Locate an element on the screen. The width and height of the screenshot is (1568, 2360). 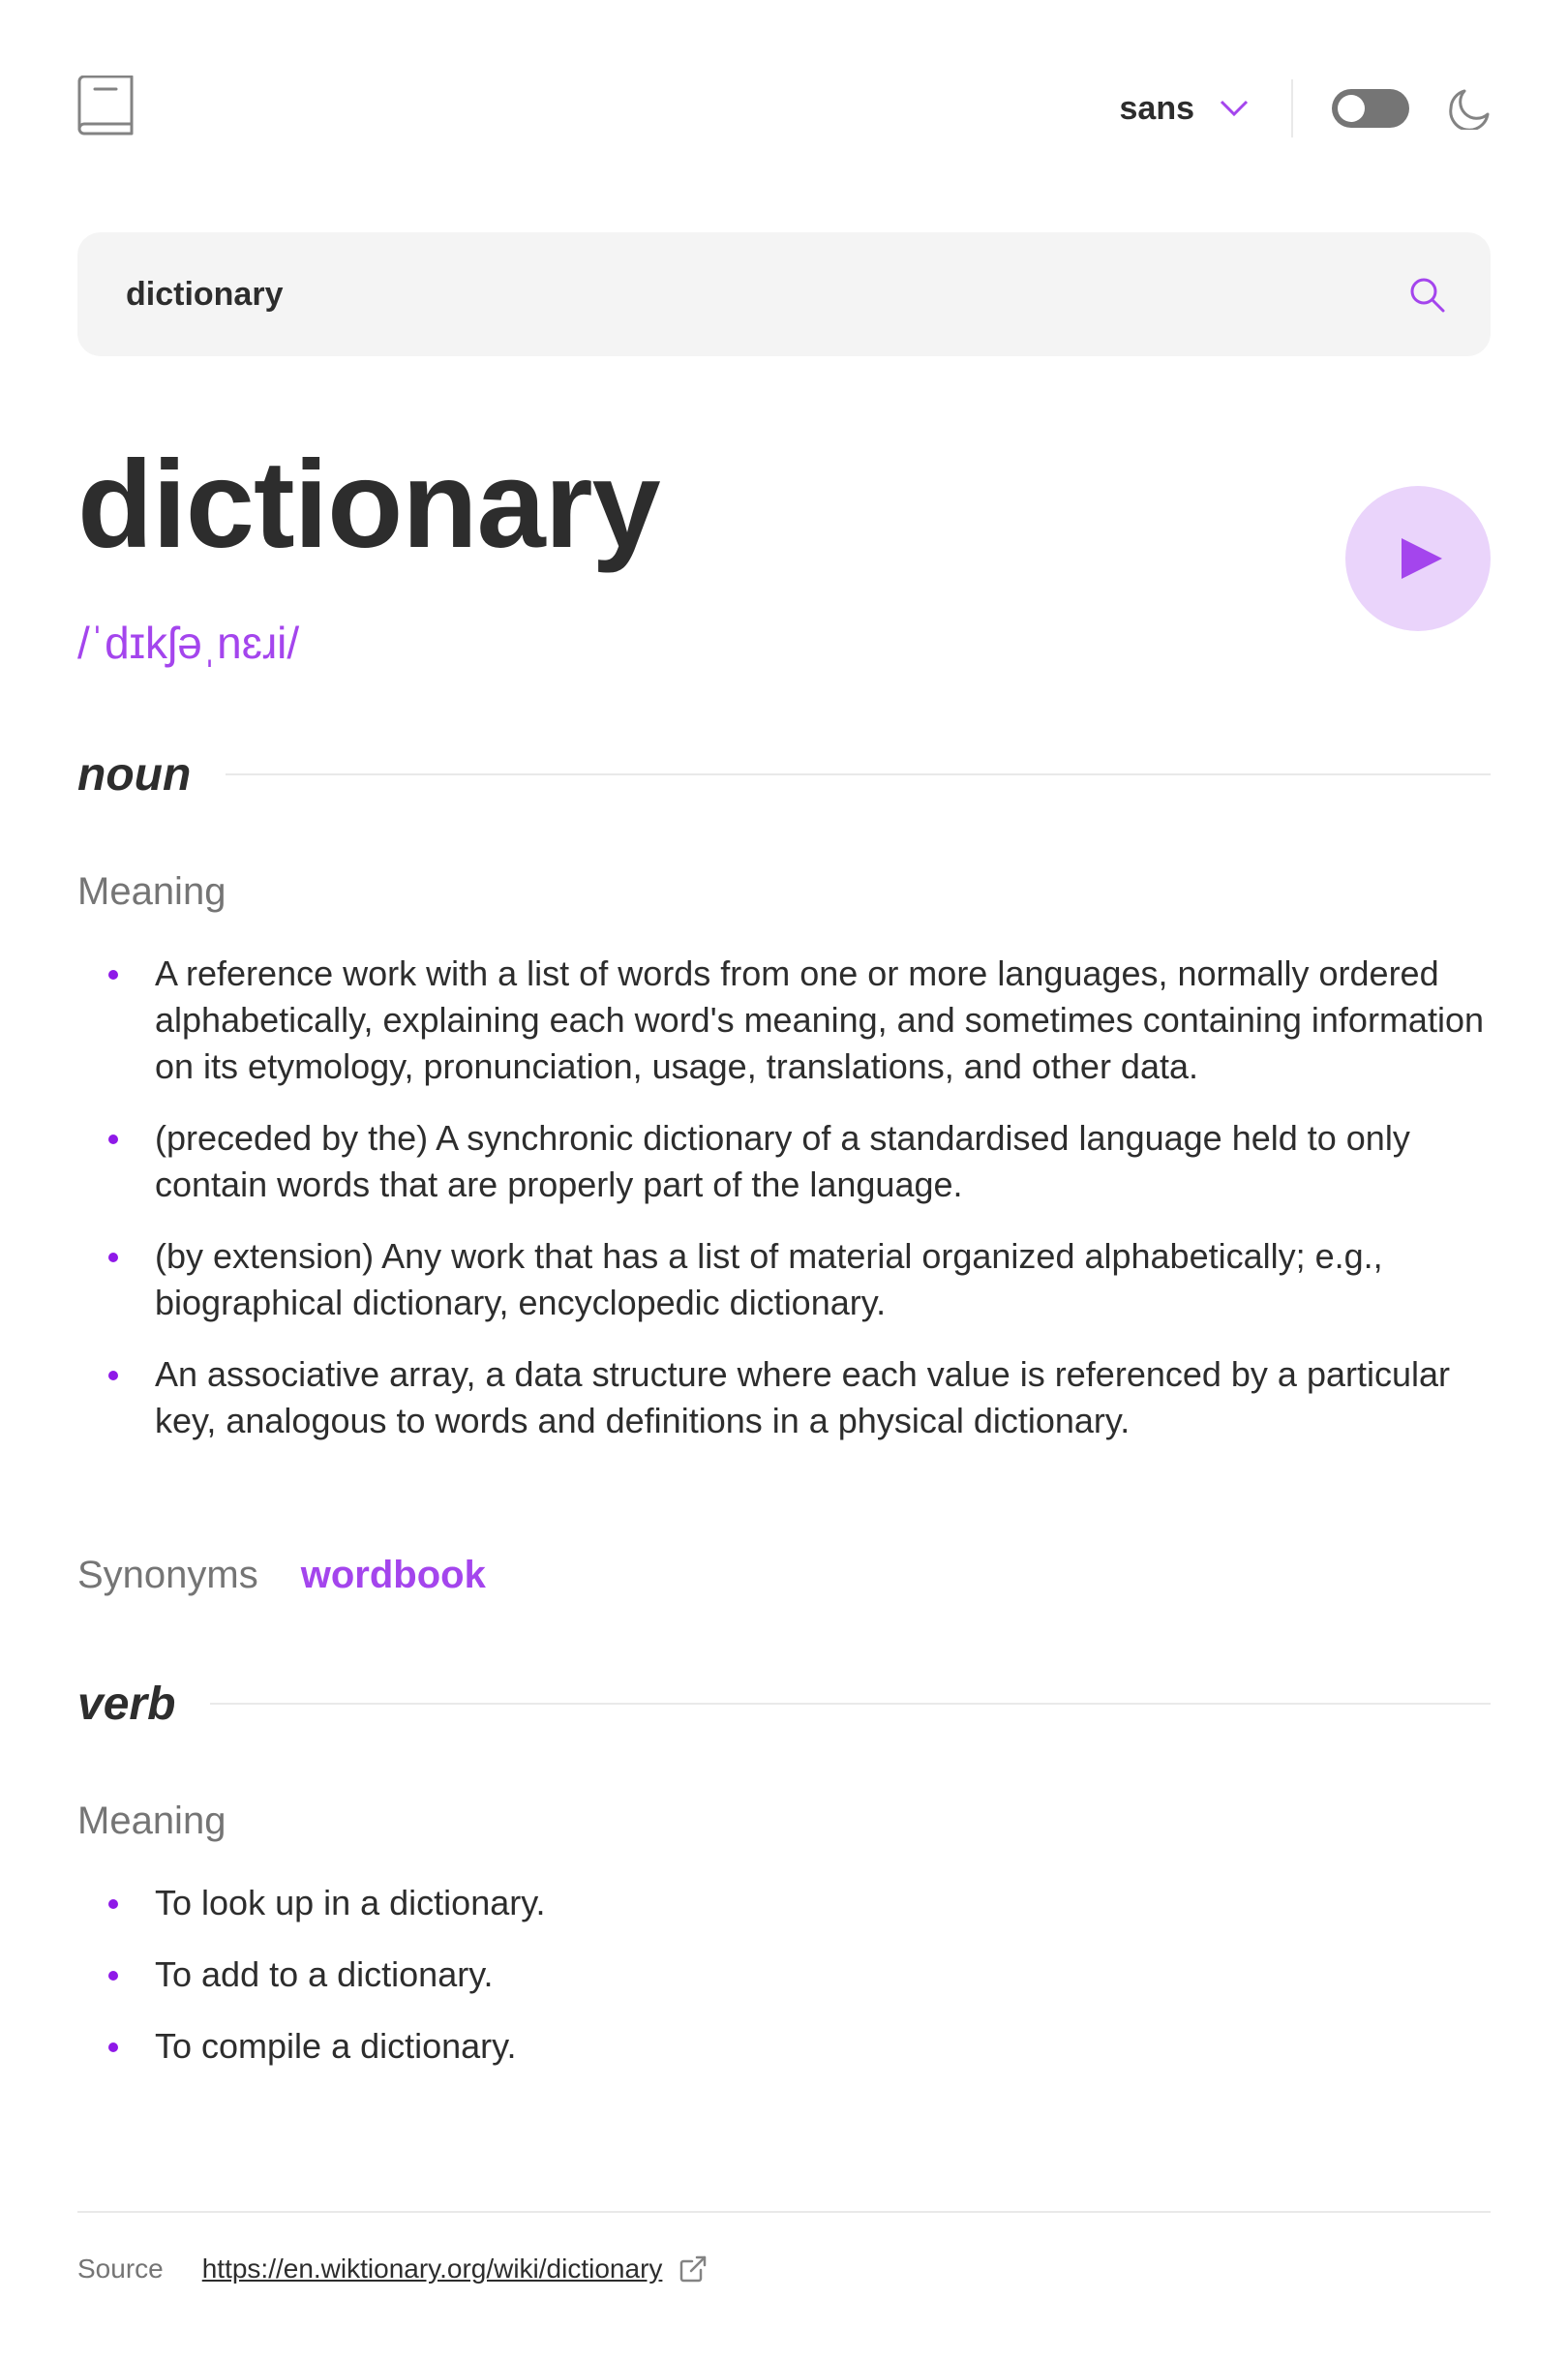
toggle-knob is located at coordinates (1351, 108).